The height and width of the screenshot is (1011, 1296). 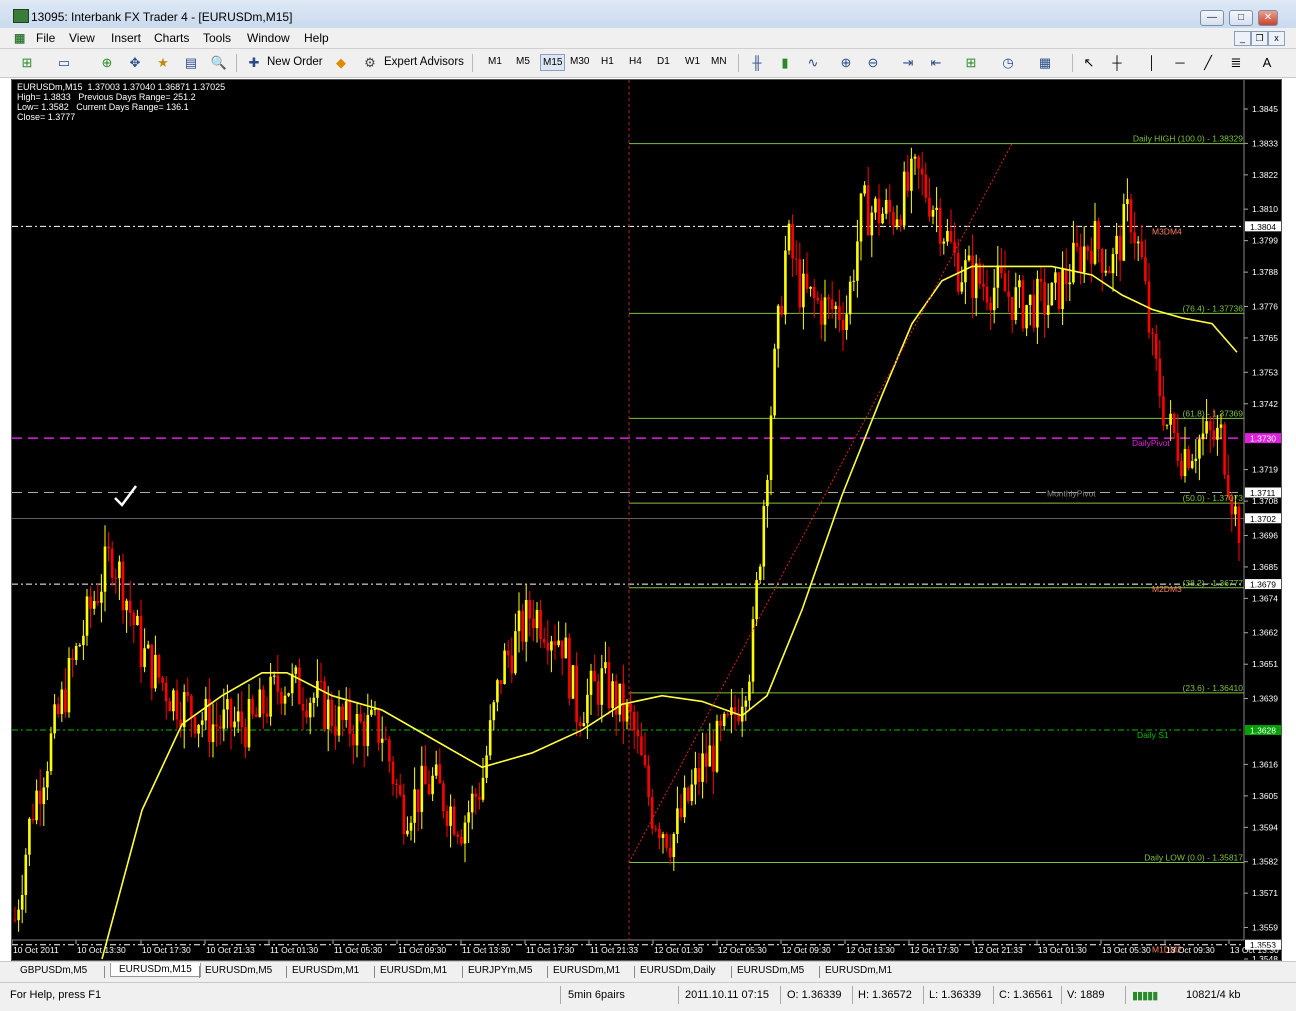 What do you see at coordinates (1062, 950) in the screenshot?
I see `time-tick-label: 13 Oct 01:30` at bounding box center [1062, 950].